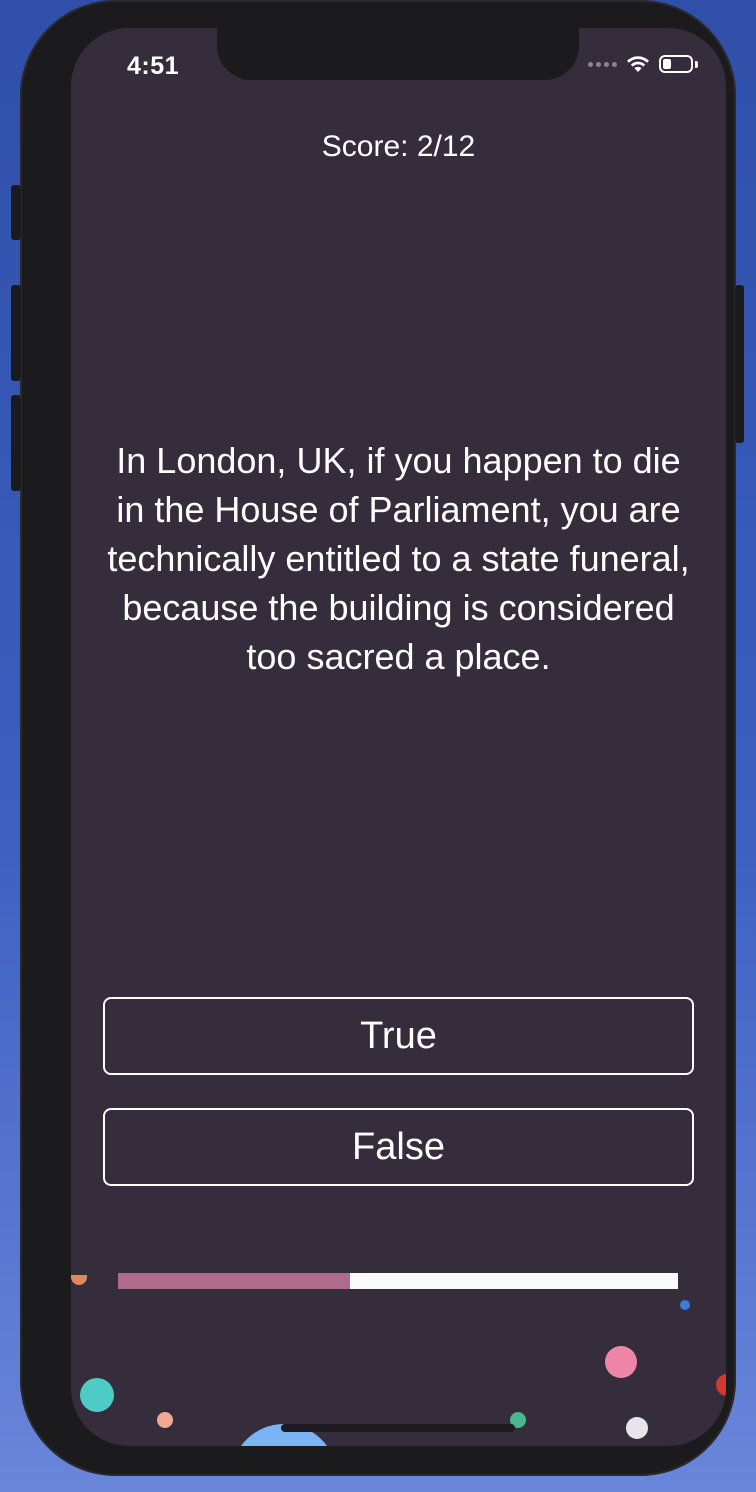 The image size is (756, 1492). I want to click on mute-switch, so click(16, 212).